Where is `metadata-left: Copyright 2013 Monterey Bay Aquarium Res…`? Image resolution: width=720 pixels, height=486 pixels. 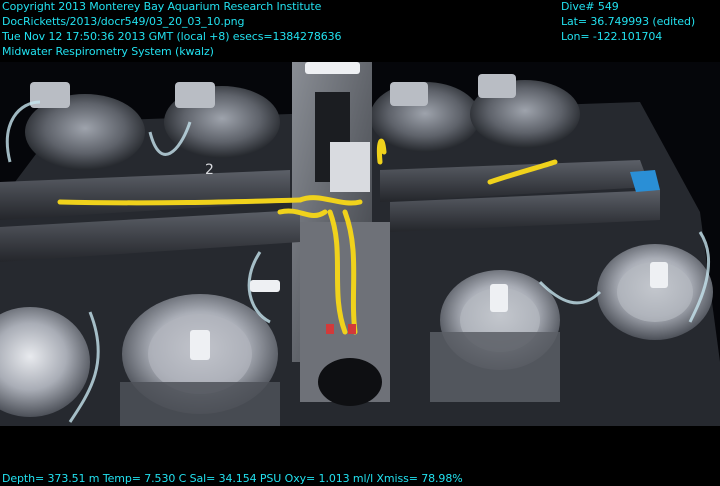
metadata-left: Copyright 2013 Monterey Bay Aquarium Res… is located at coordinates (172, 30).